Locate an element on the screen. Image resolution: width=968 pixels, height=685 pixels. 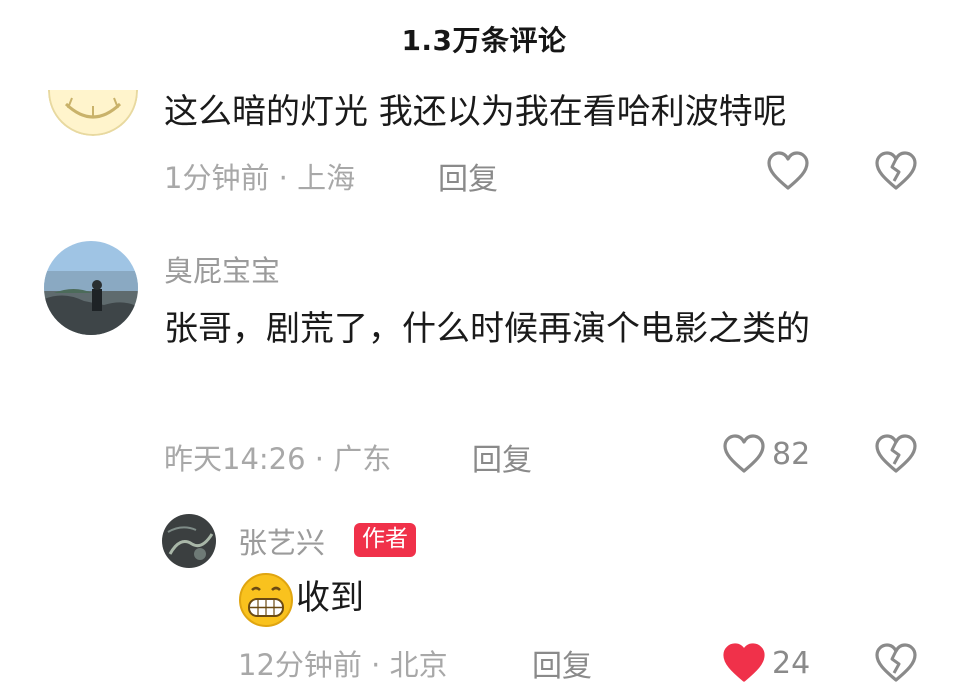
comments-count-title: 1.3万条评论 is located at coordinates (484, 40).